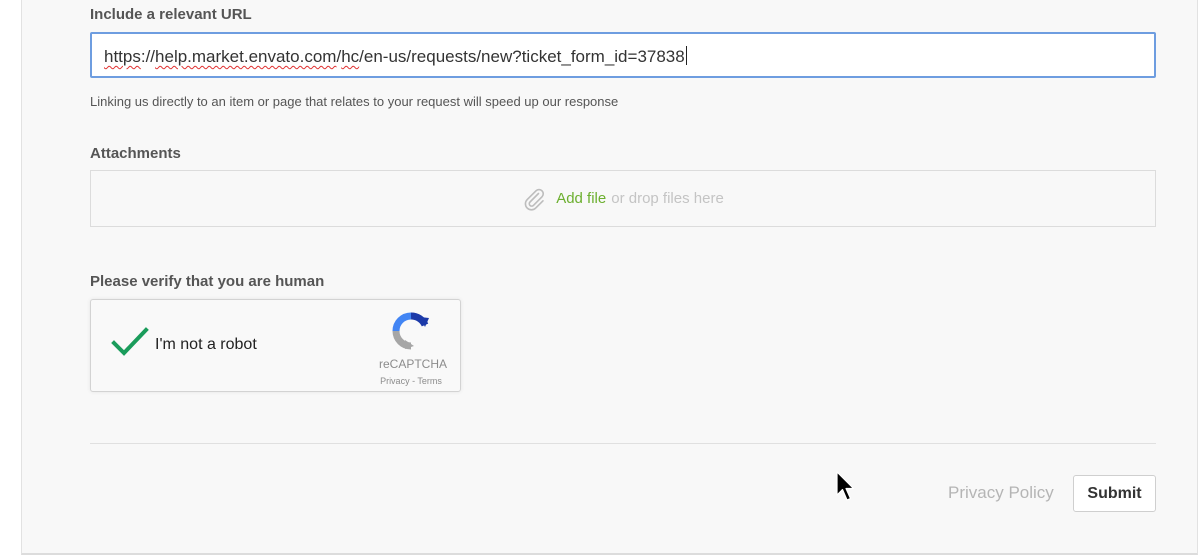 The image size is (1200, 559). I want to click on recaptcha-logo-icon, so click(411, 333).